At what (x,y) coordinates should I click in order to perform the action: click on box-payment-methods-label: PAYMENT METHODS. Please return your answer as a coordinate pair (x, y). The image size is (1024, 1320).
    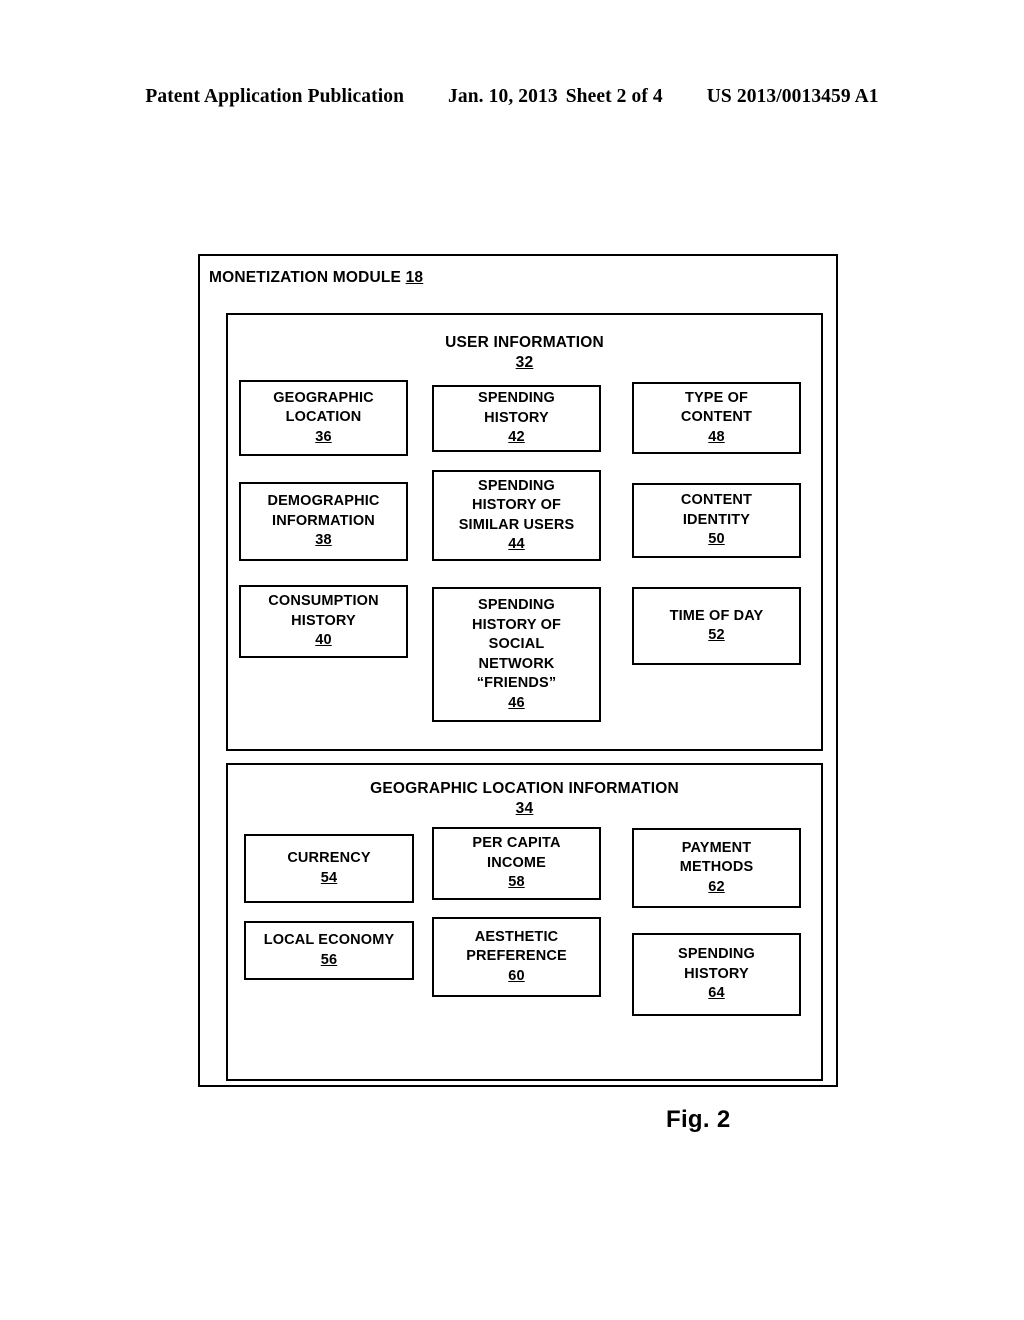
    Looking at the image, I should click on (716, 857).